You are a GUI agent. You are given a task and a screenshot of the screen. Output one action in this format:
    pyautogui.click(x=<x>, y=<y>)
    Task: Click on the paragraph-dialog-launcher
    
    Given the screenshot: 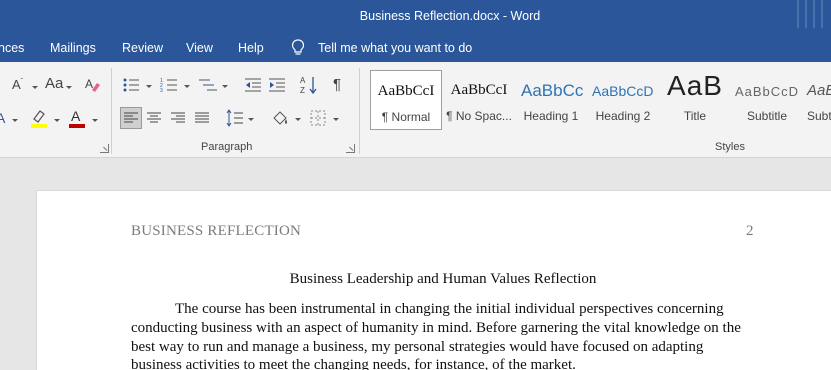 What is the action you would take?
    pyautogui.click(x=350, y=148)
    